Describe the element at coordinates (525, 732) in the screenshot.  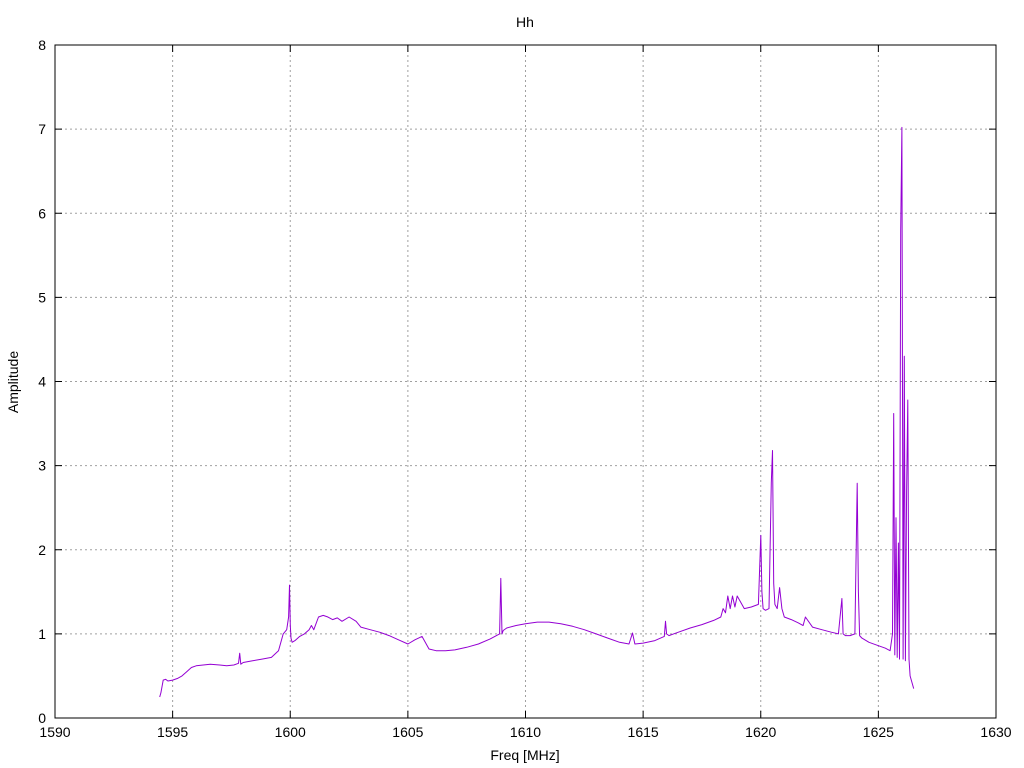
I see `x-tick-label: 1610` at that location.